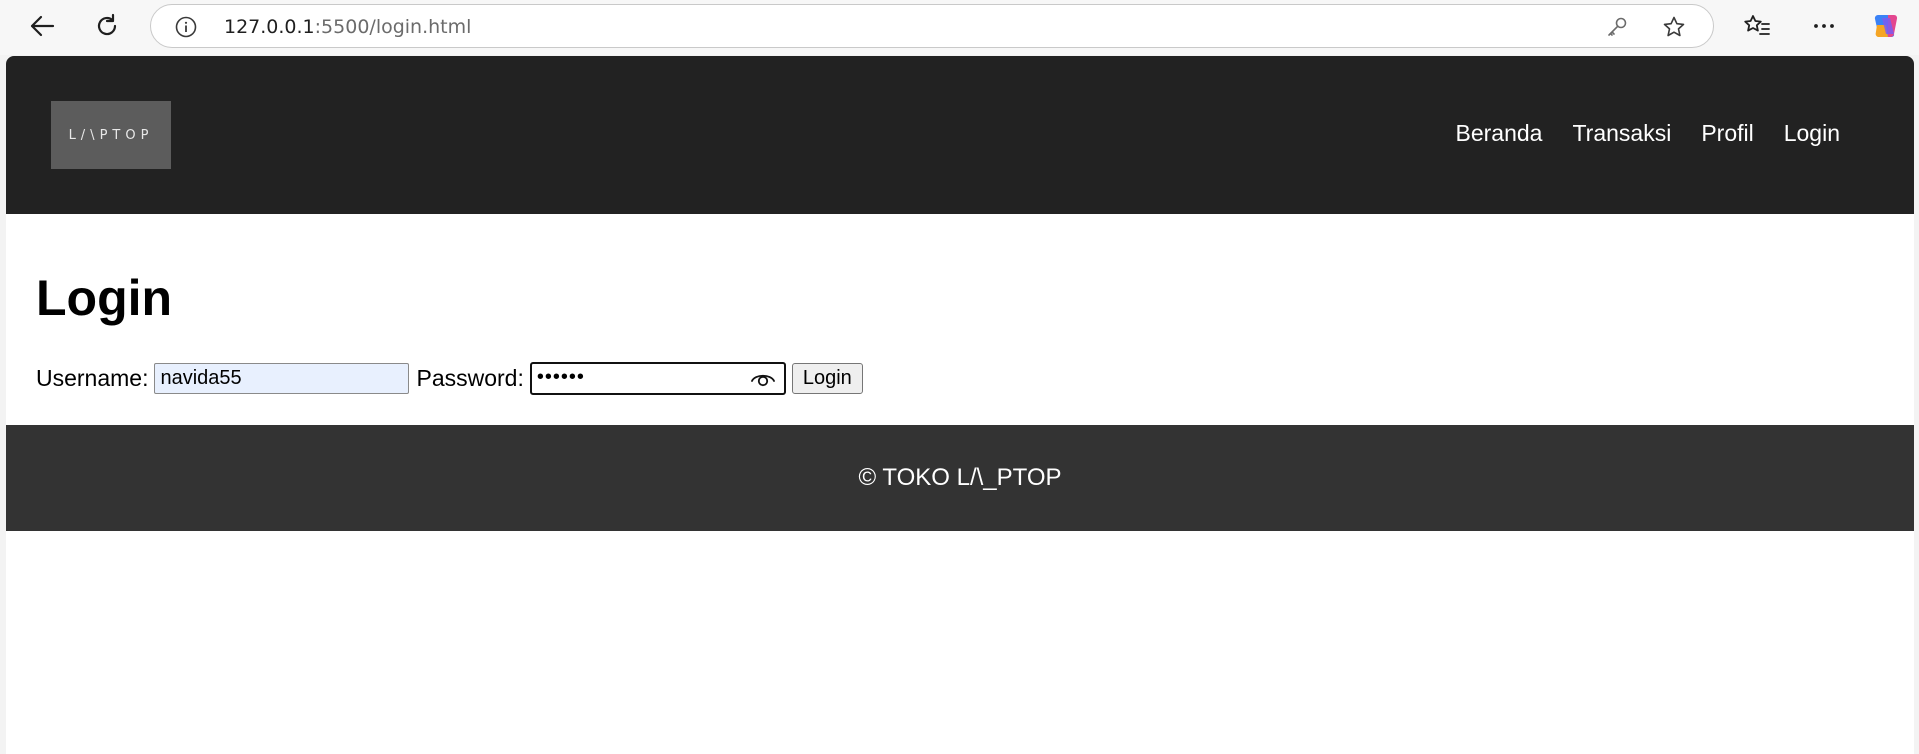 Image resolution: width=1919 pixels, height=754 pixels. Describe the element at coordinates (657, 378) in the screenshot. I see `password-input: ••••••` at that location.